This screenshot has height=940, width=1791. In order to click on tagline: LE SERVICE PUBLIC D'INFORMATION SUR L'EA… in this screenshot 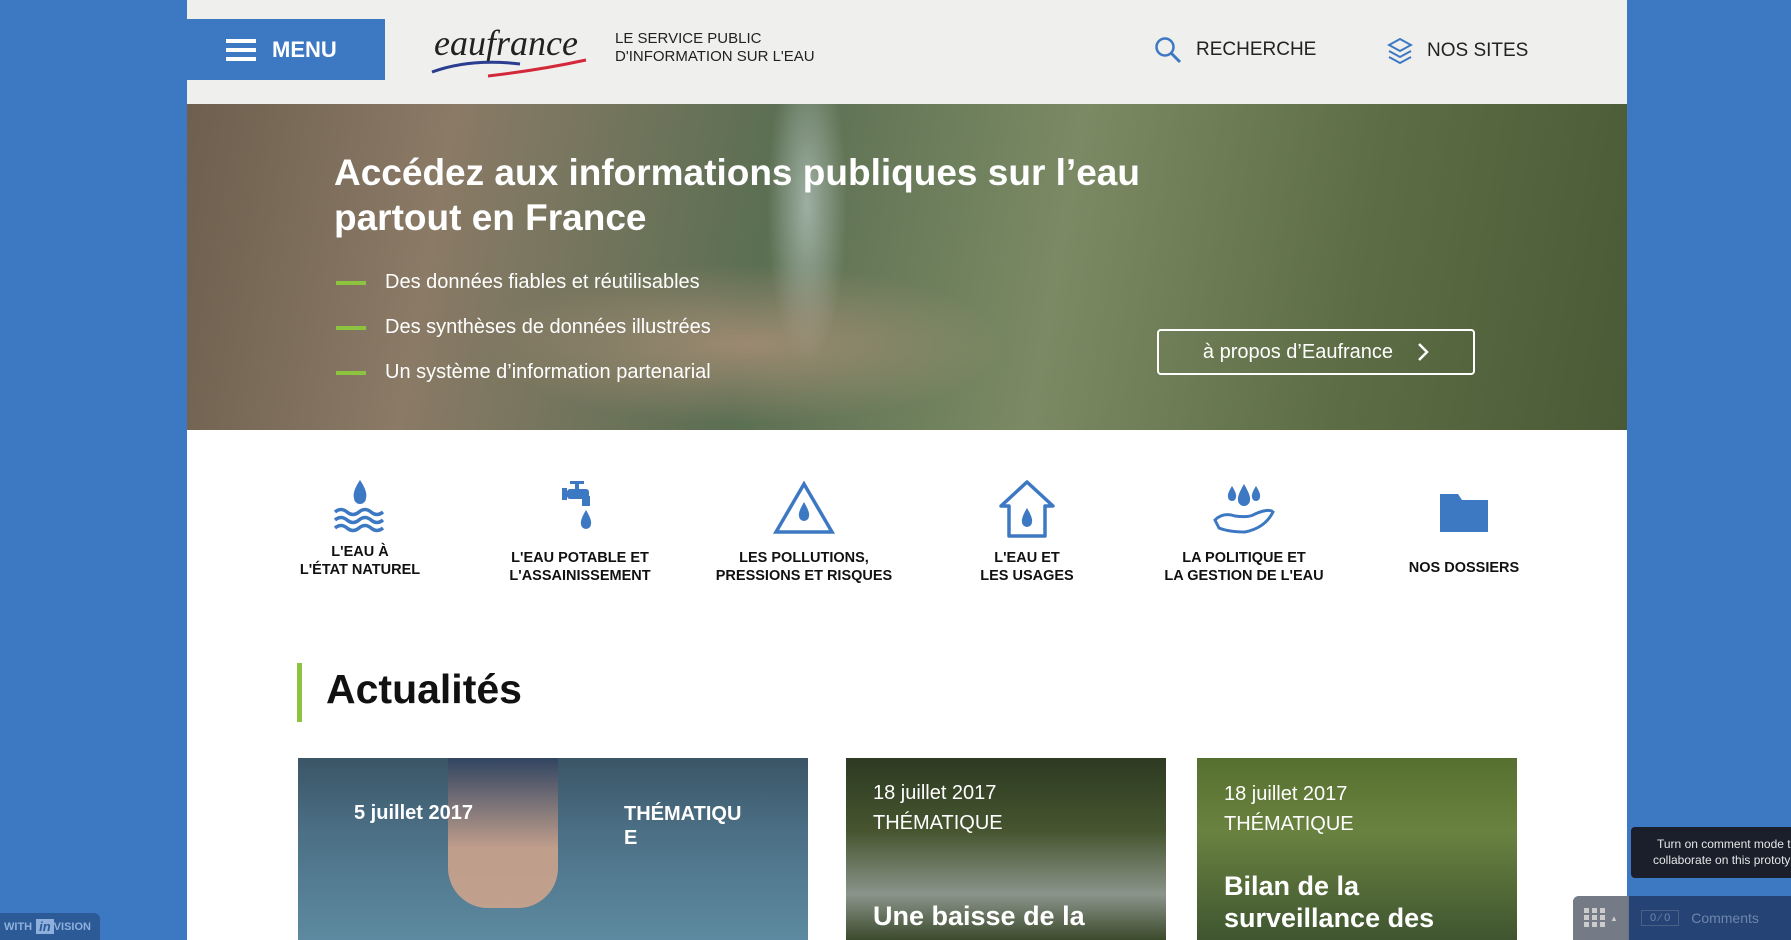, I will do `click(715, 48)`.